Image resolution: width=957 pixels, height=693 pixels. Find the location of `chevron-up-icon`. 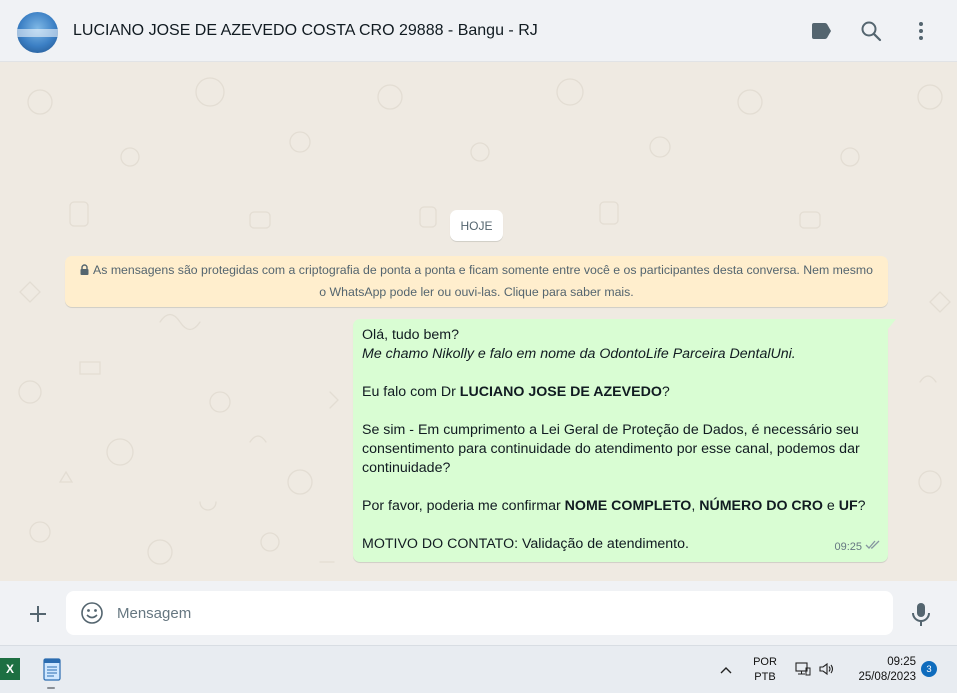

chevron-up-icon is located at coordinates (726, 670).